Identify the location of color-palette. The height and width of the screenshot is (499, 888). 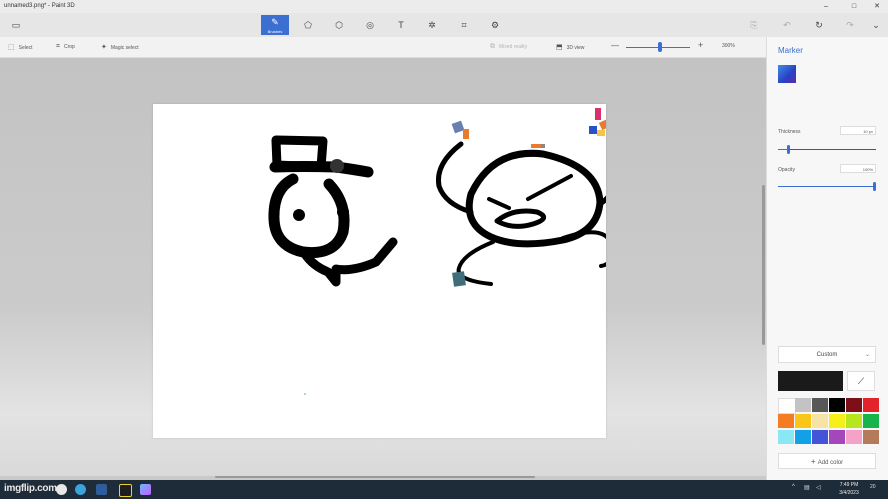
(829, 423).